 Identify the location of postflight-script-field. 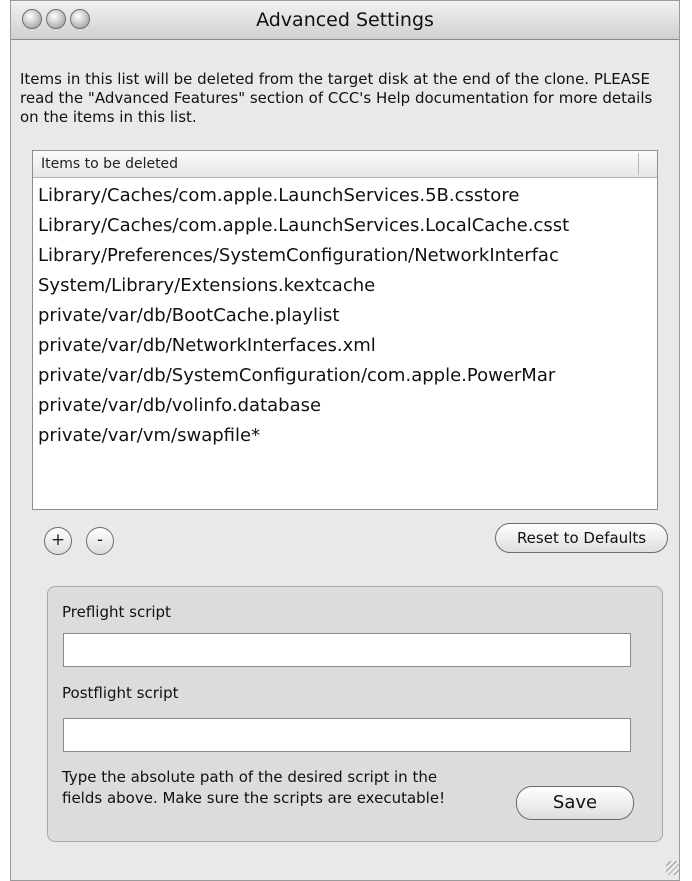
(347, 735).